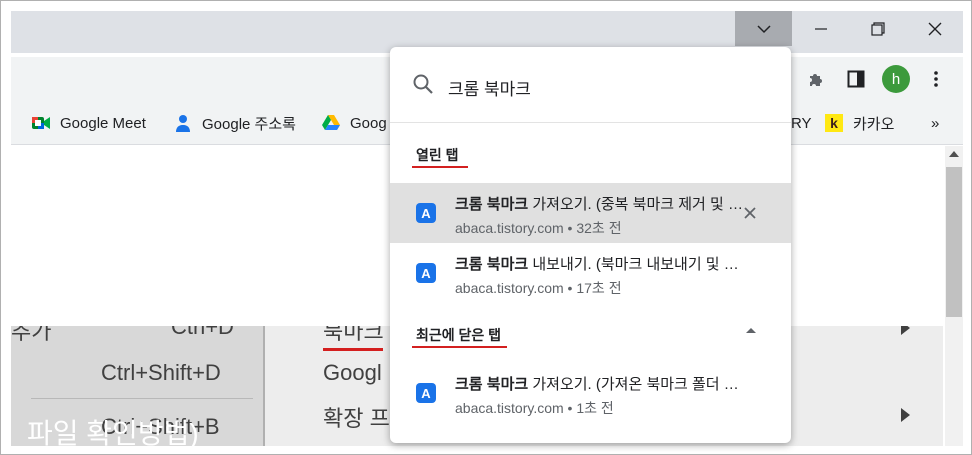 The width and height of the screenshot is (972, 455). I want to click on menu-divider, so click(264, 386).